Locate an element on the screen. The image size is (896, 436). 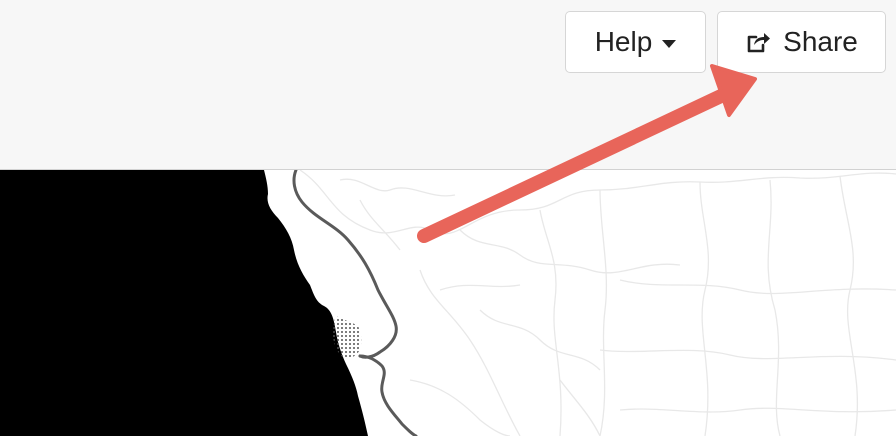
share-button: Share is located at coordinates (801, 42).